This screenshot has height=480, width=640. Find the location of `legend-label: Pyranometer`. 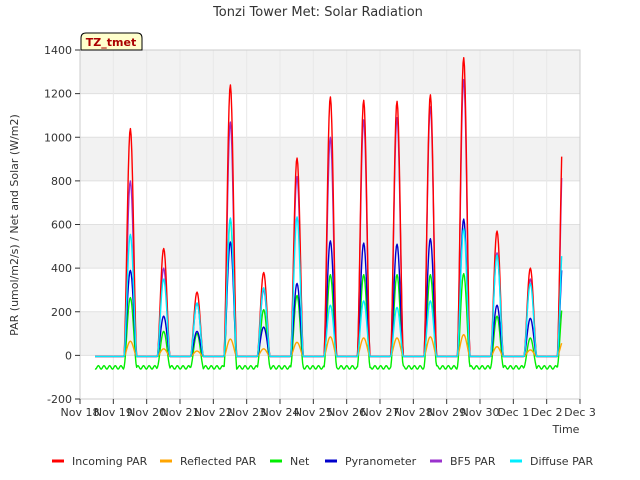

legend-label: Pyranometer is located at coordinates (381, 461).